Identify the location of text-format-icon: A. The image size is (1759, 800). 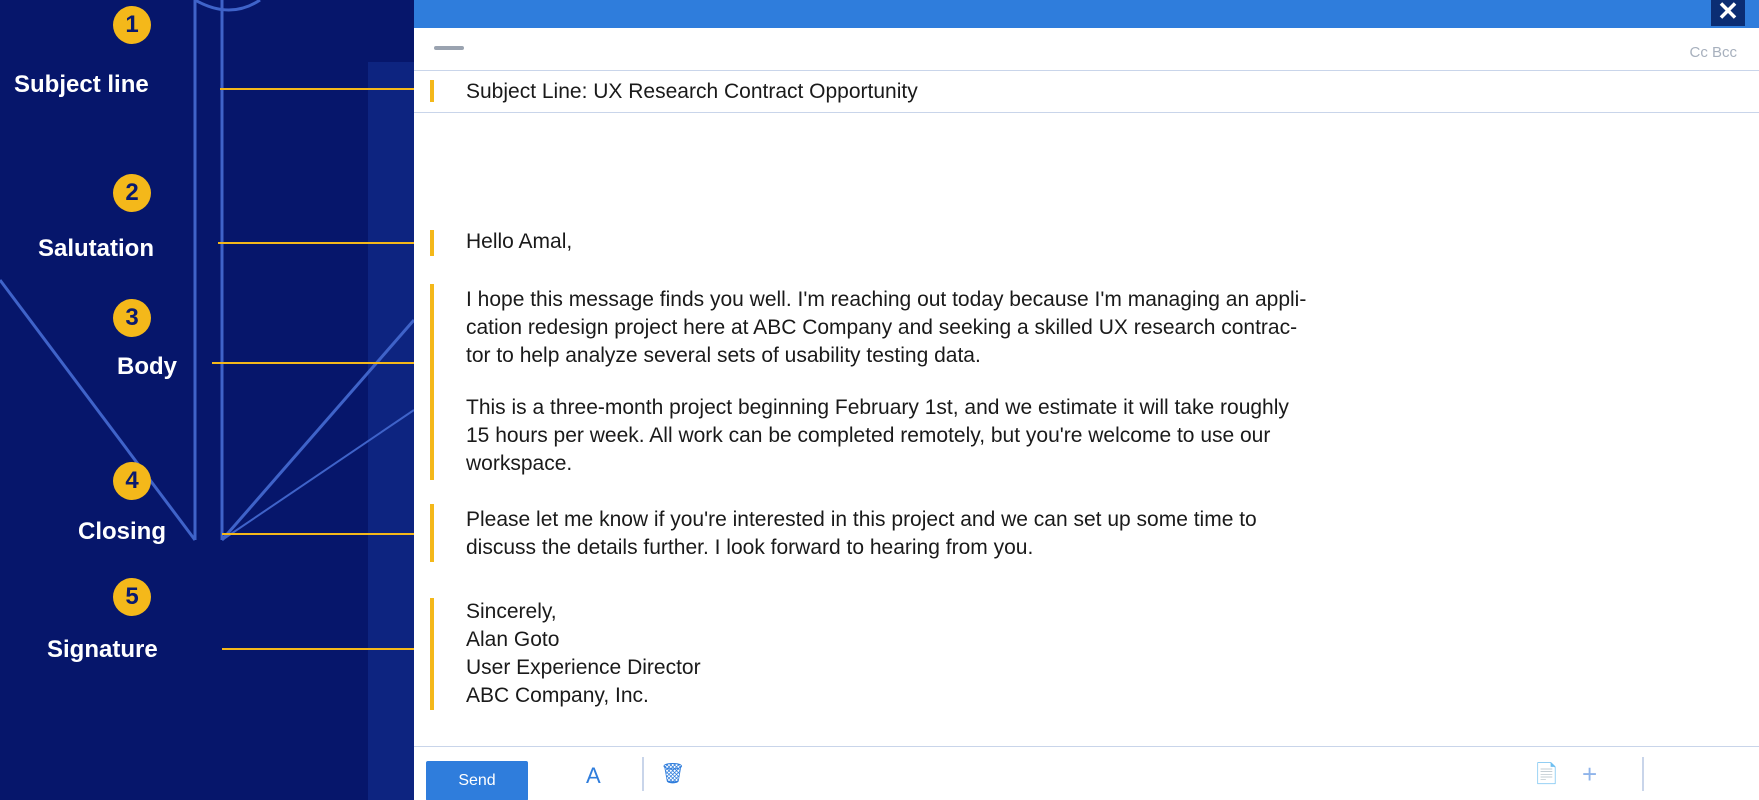
(593, 776).